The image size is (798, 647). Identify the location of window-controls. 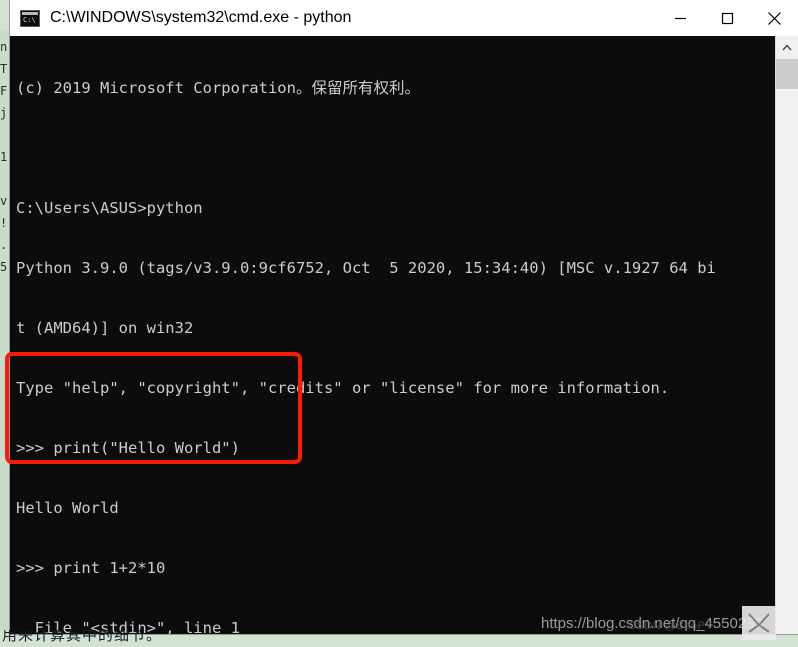
(727, 18).